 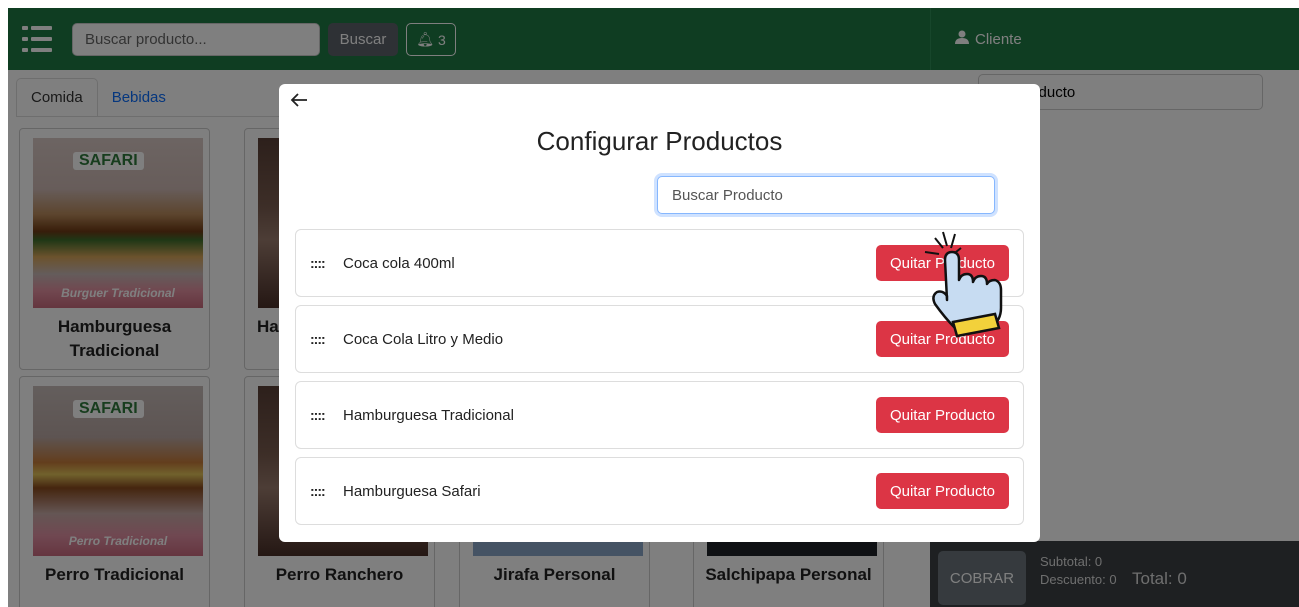 What do you see at coordinates (826, 195) in the screenshot?
I see `modal-search-input` at bounding box center [826, 195].